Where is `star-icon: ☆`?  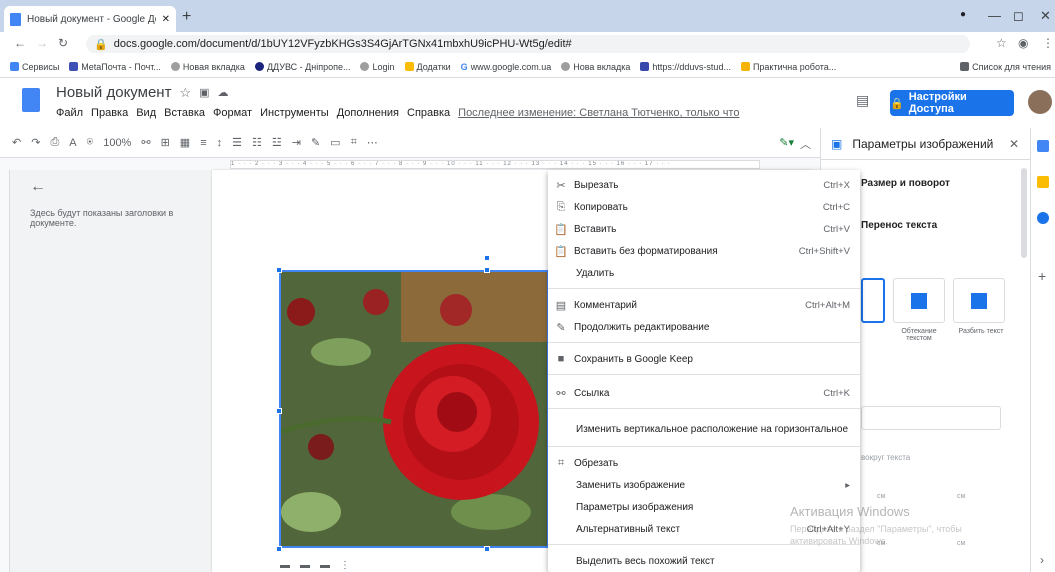 star-icon: ☆ is located at coordinates (1001, 43).